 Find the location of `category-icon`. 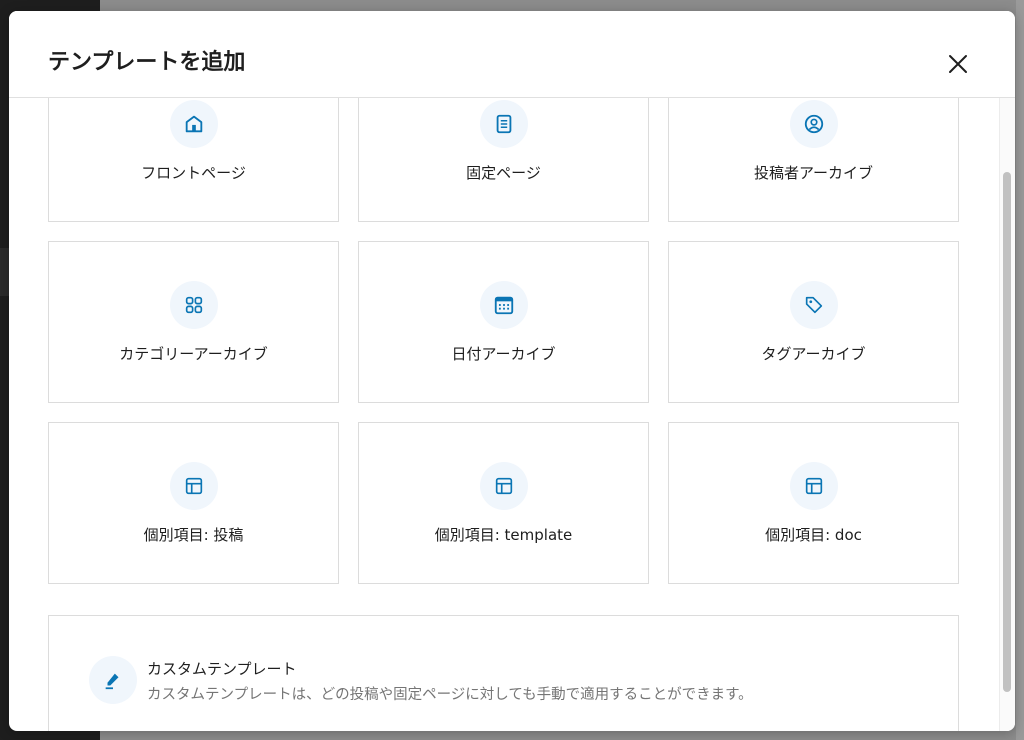

category-icon is located at coordinates (193, 304).